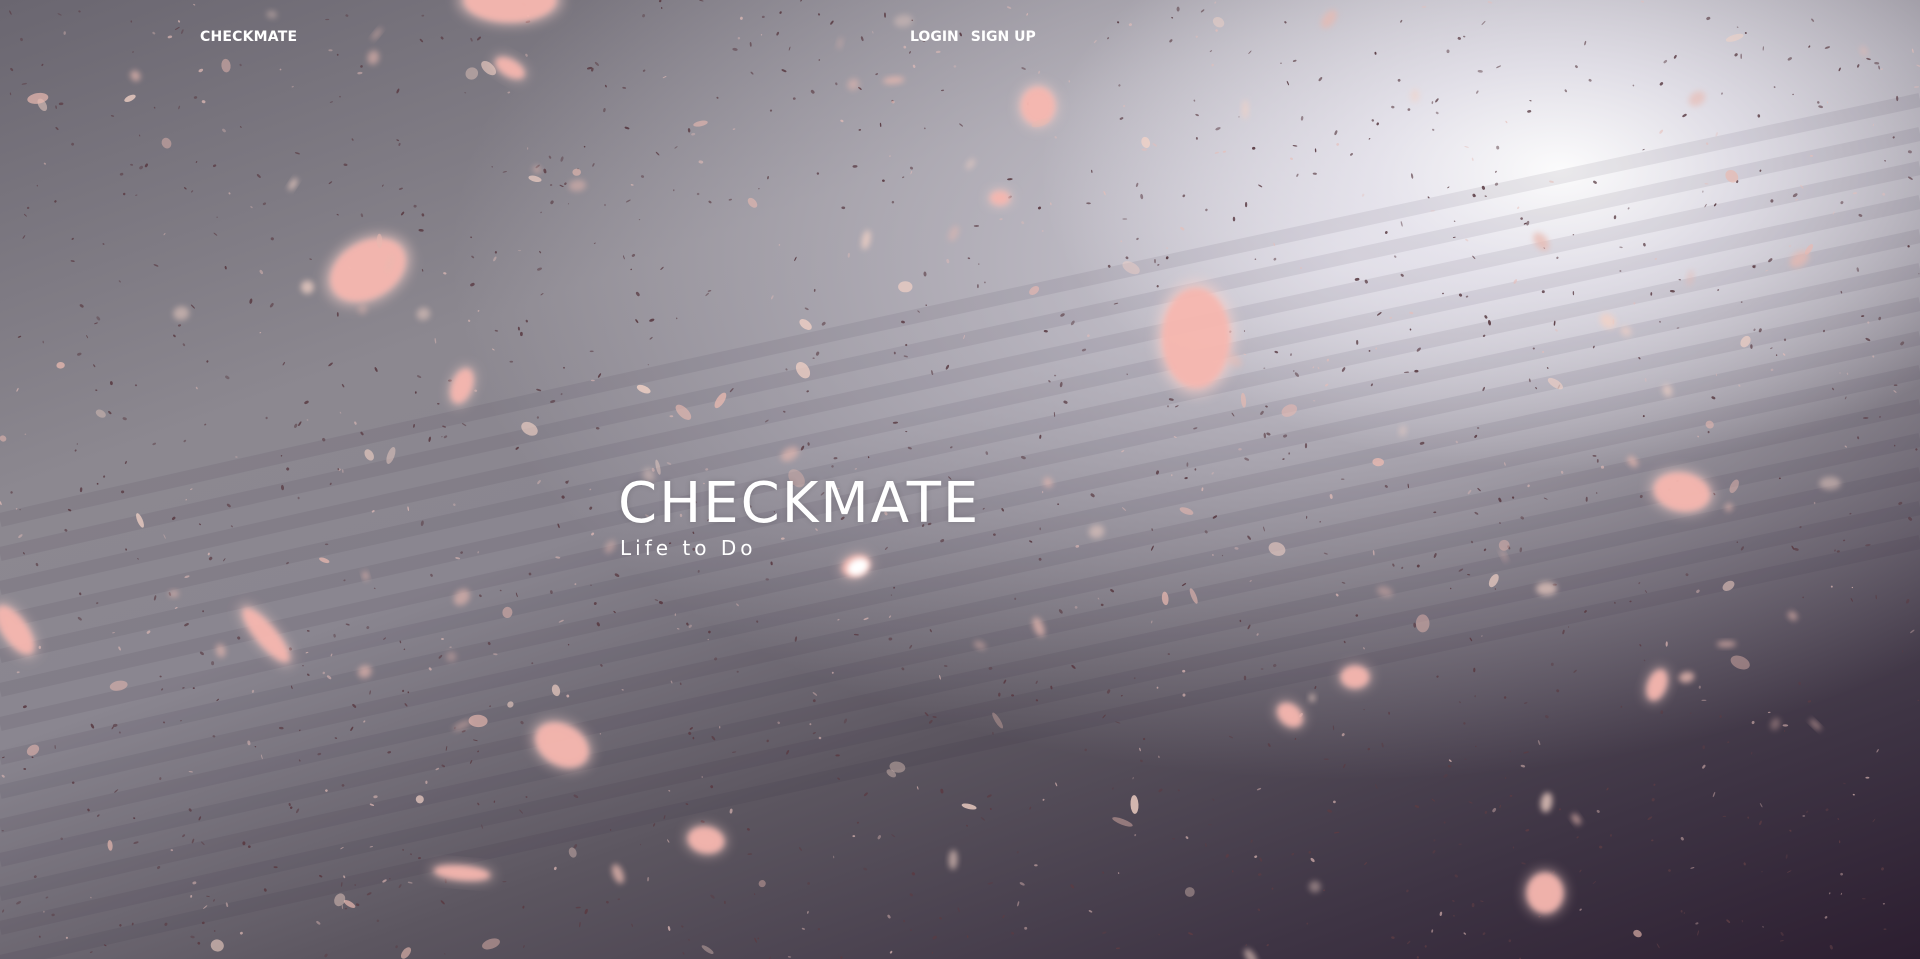 This screenshot has height=959, width=1920. What do you see at coordinates (1000, 198) in the screenshot?
I see `petal` at bounding box center [1000, 198].